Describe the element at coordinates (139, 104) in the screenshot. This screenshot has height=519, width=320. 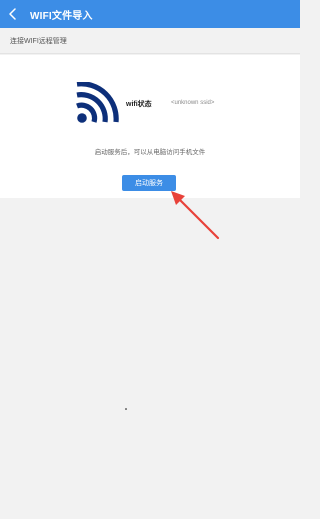
I see `wifi-status-label: wifi状态` at that location.